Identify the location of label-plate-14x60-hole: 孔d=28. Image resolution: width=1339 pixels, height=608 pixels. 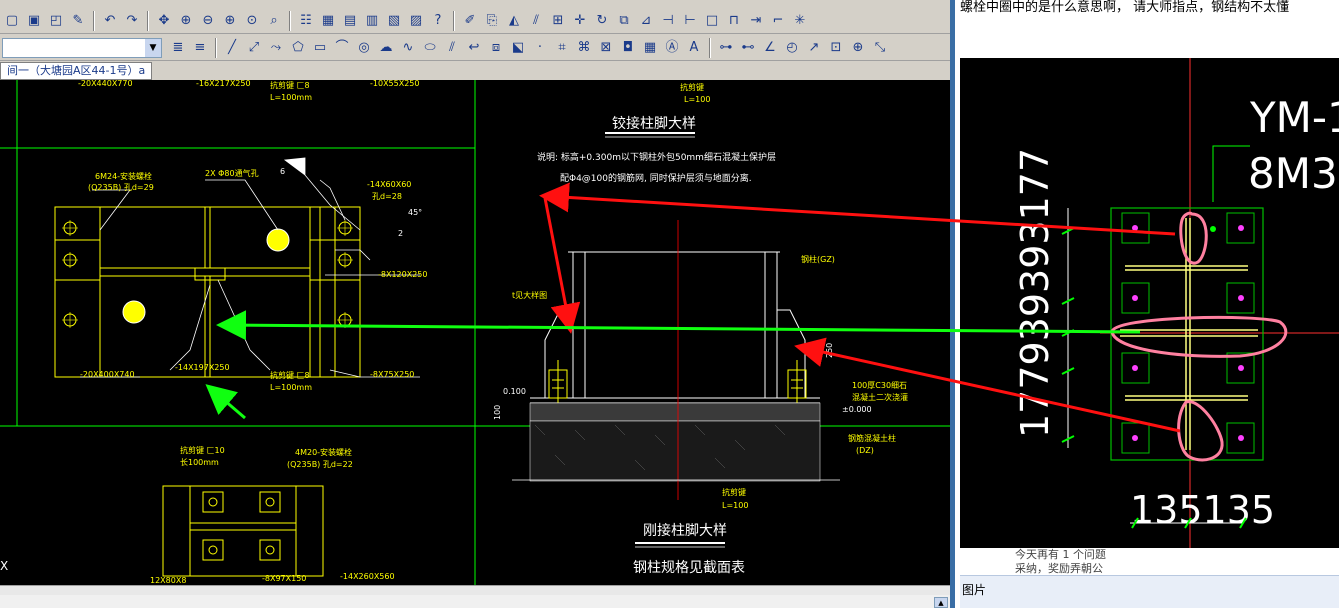
(387, 196).